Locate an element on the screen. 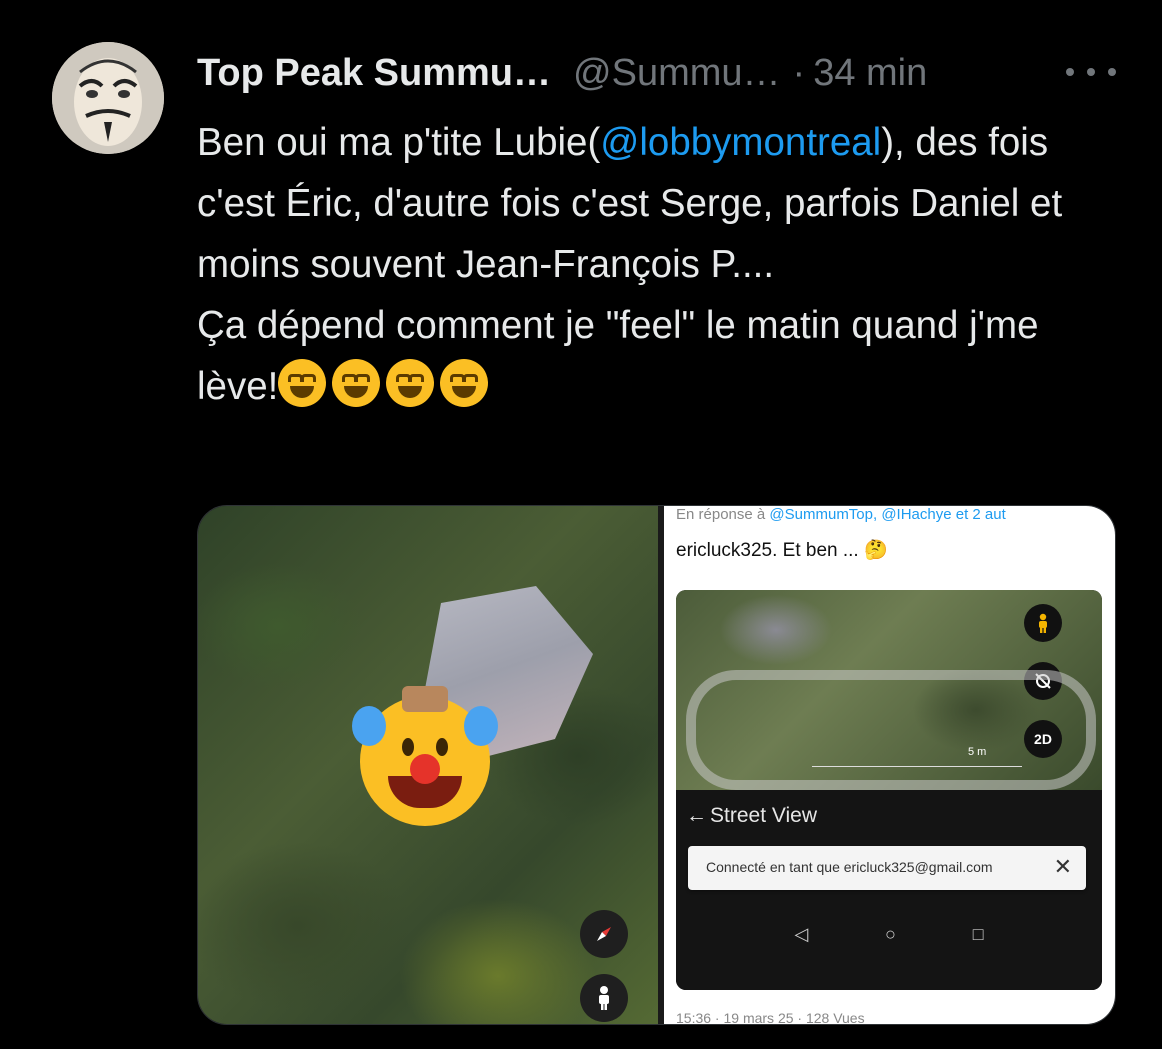 This screenshot has width=1162, height=1049. face-with-tears-of-joy-icon is located at coordinates (410, 383).